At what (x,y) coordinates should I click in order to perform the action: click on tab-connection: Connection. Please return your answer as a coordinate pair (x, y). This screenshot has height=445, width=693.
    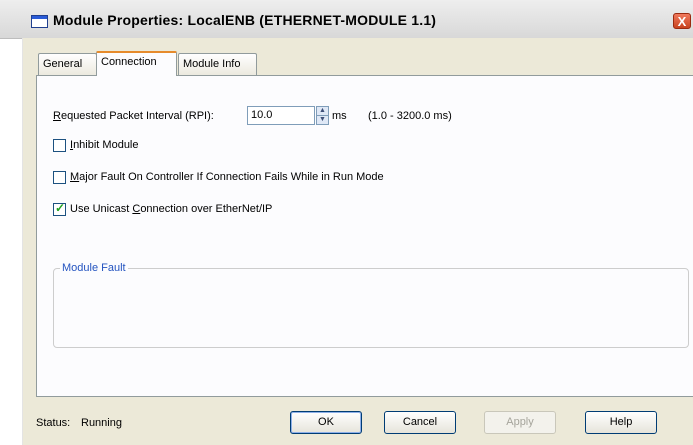
    Looking at the image, I should click on (136, 63).